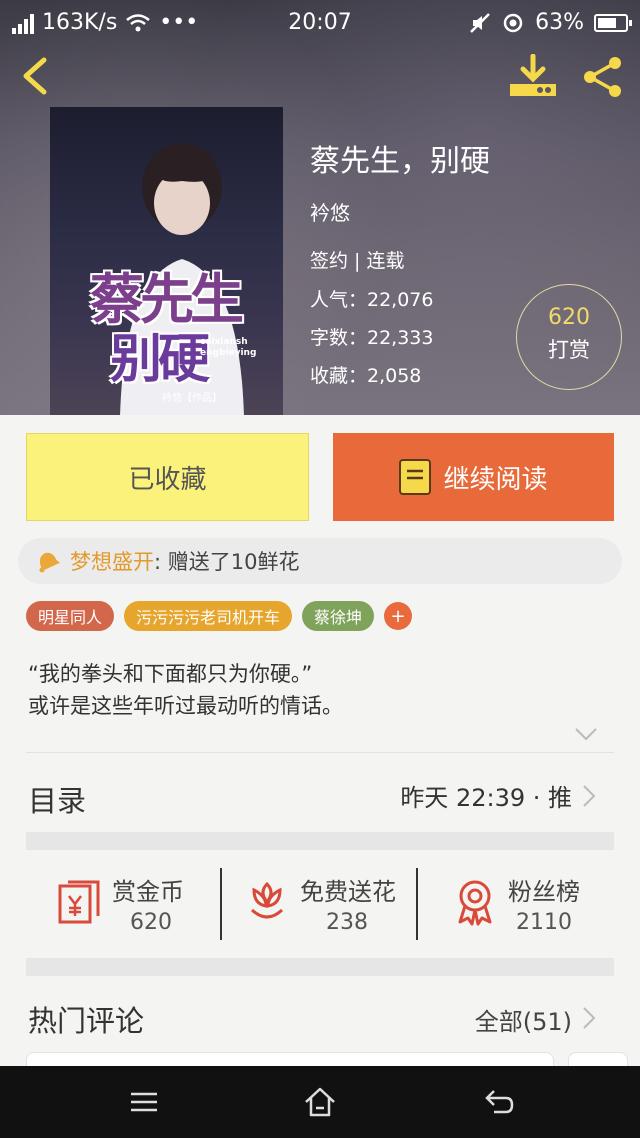 The height and width of the screenshot is (1138, 640). I want to click on toc-label: 目录, so click(57, 801).